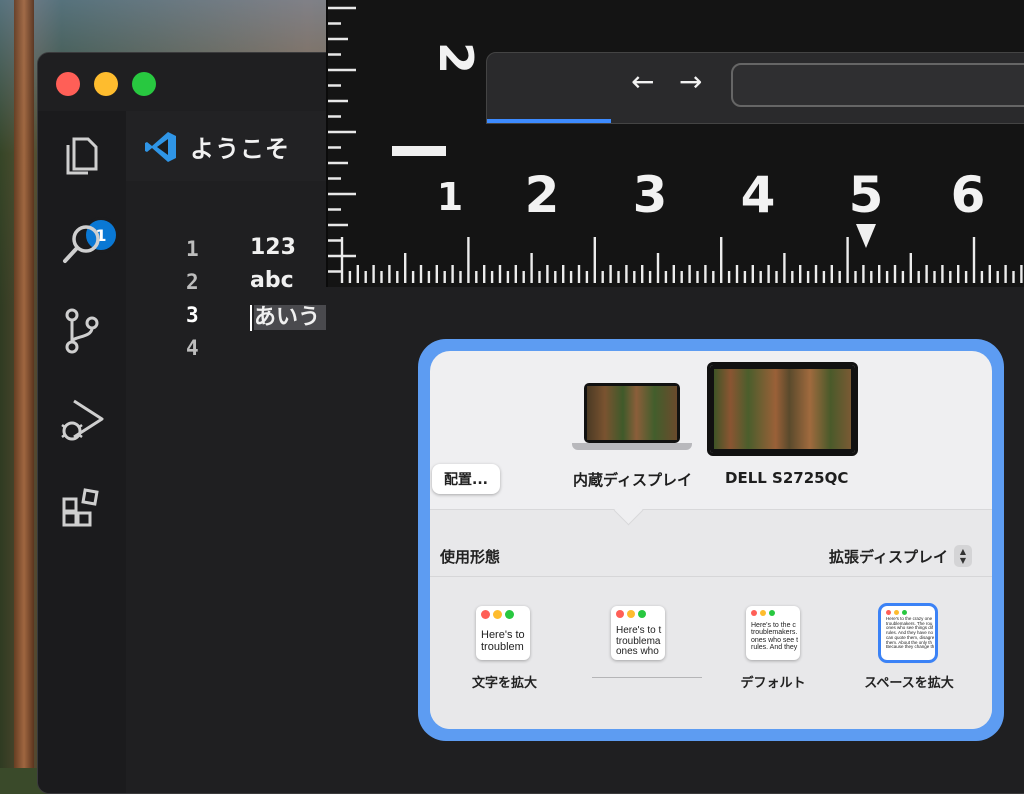 Image resolution: width=1024 pixels, height=794 pixels. Describe the element at coordinates (877, 85) in the screenshot. I see `address-bar` at that location.